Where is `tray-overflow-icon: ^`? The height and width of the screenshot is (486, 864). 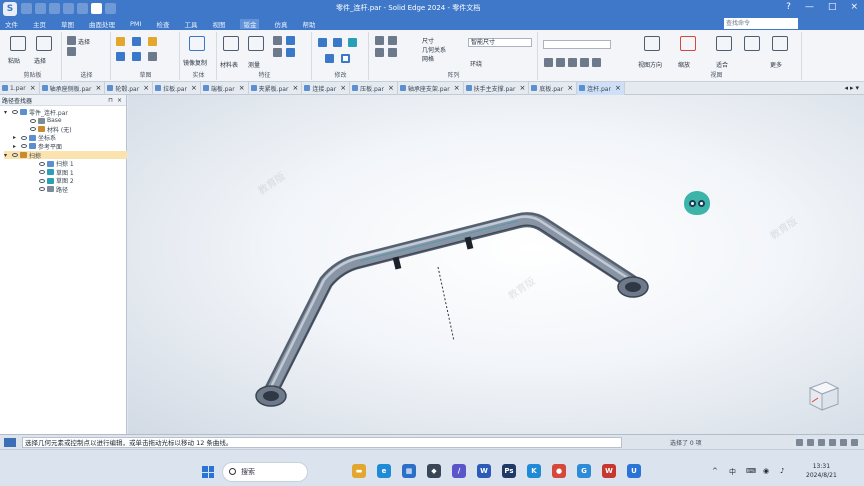 tray-overflow-icon: ^ is located at coordinates (715, 471).